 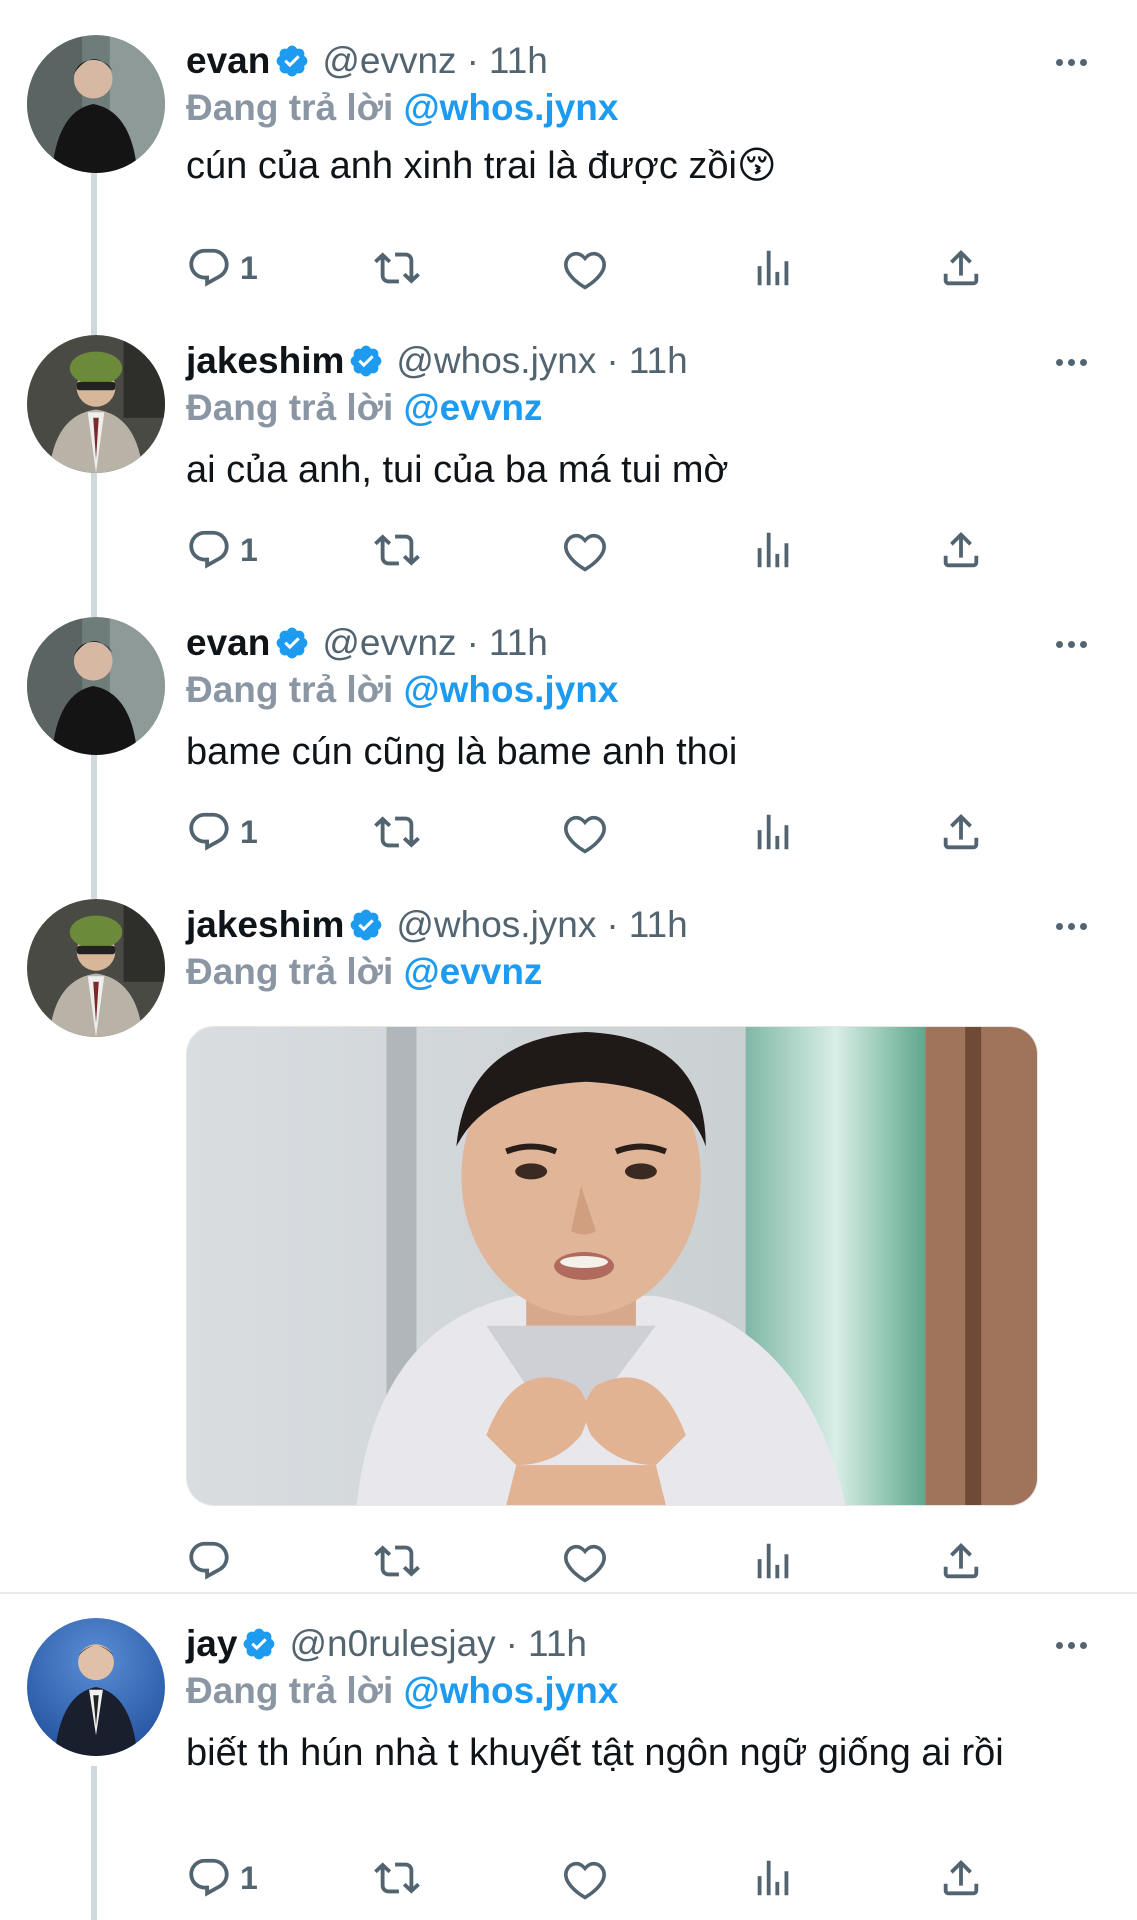 What do you see at coordinates (462, 752) in the screenshot?
I see `tweet-text: bame cún cũng là bame anh thoi` at bounding box center [462, 752].